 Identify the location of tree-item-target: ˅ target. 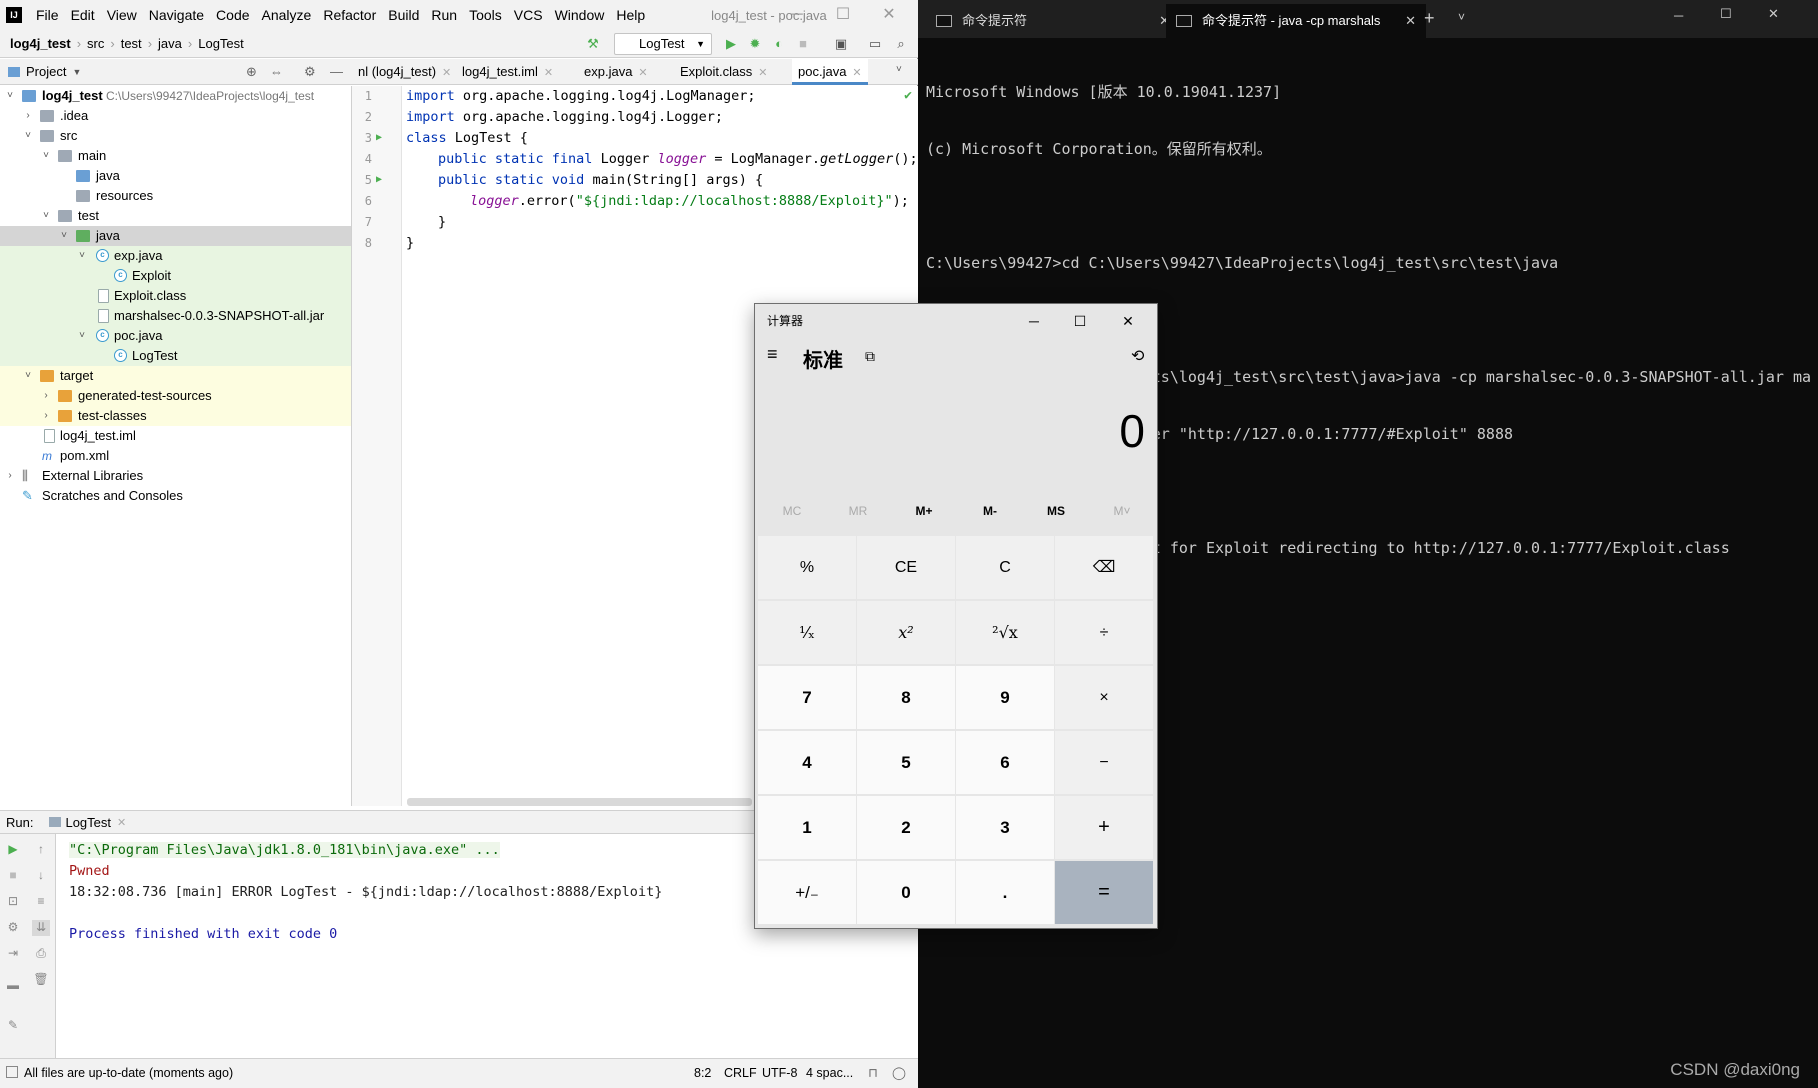
(175, 376).